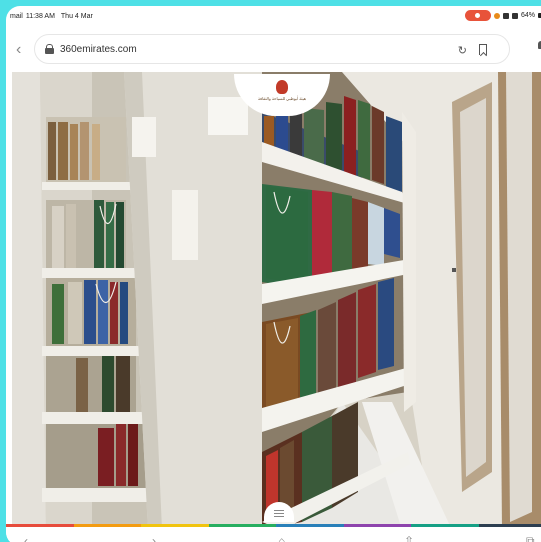 The height and width of the screenshot is (542, 541). I want to click on status-icons: 64%, so click(502, 15).